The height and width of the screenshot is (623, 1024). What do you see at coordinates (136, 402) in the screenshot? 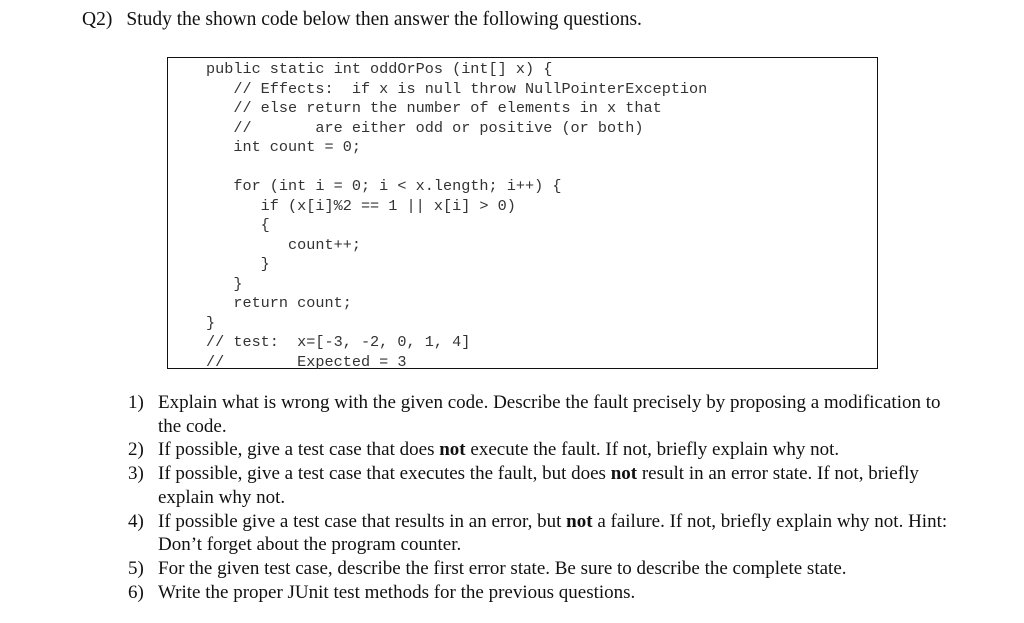
I see `question-item-number: 1)` at bounding box center [136, 402].